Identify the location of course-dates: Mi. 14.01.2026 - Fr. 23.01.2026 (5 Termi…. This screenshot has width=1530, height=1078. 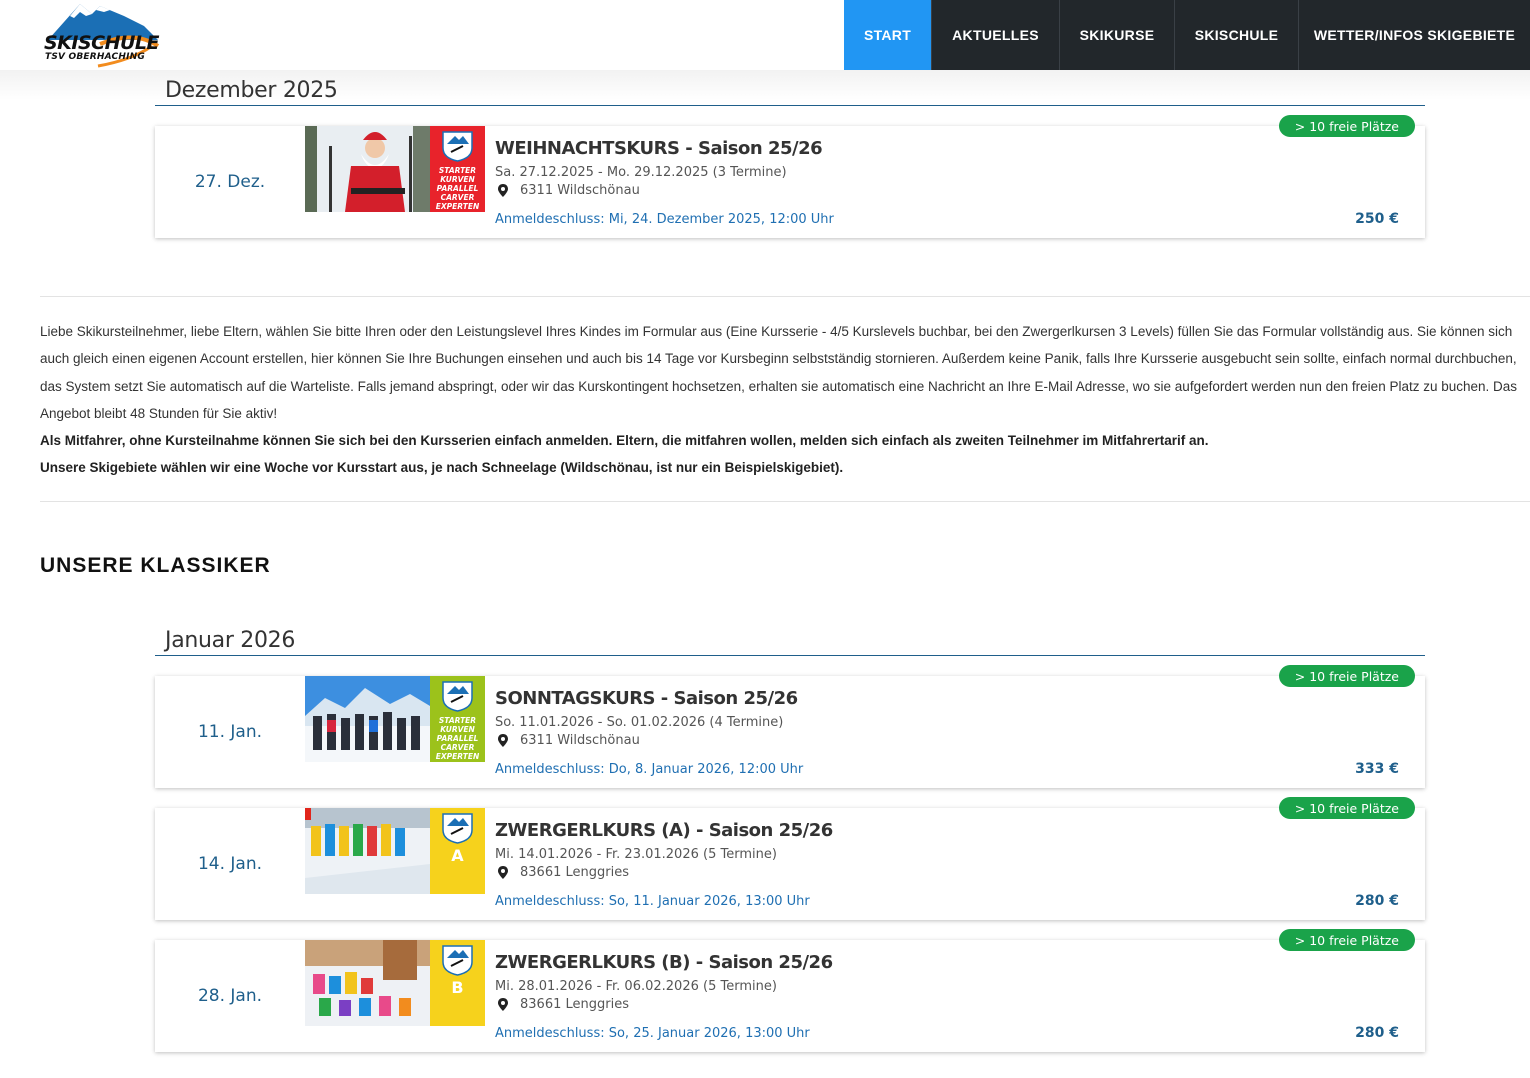
(636, 854).